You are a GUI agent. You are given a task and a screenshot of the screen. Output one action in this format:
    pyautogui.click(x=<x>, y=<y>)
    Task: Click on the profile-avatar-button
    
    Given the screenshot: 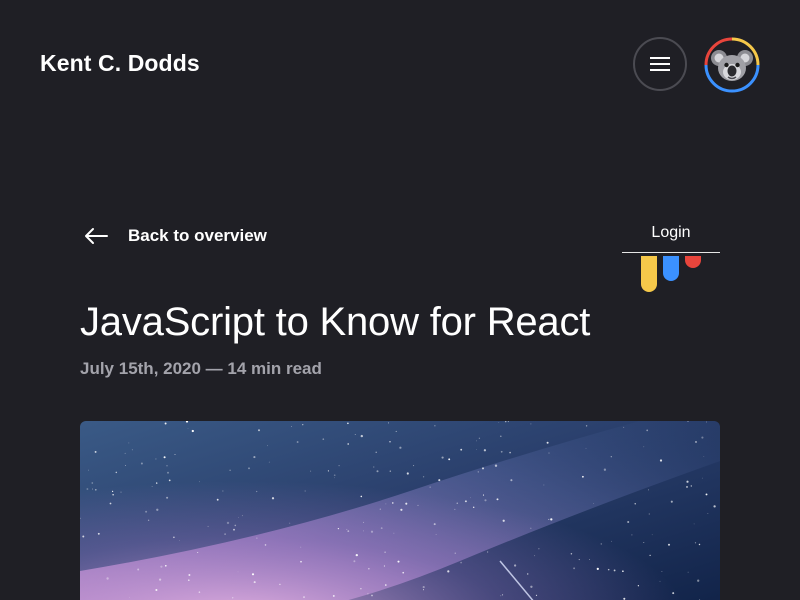 What is the action you would take?
    pyautogui.click(x=732, y=65)
    